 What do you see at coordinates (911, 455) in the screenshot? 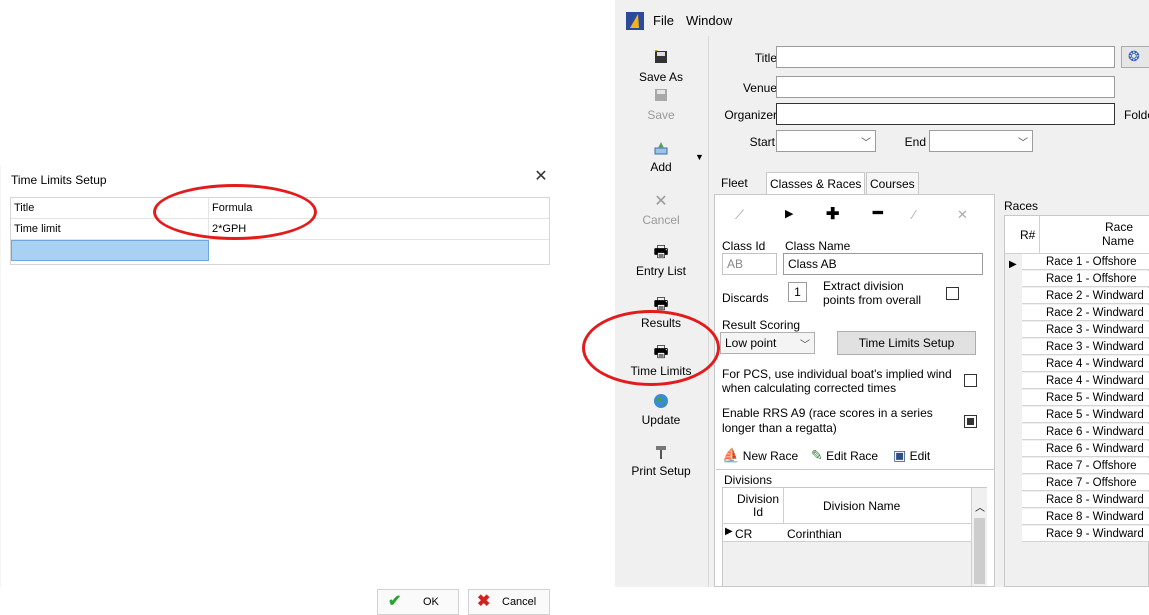
I see `edit-button: ▣ Edit` at bounding box center [911, 455].